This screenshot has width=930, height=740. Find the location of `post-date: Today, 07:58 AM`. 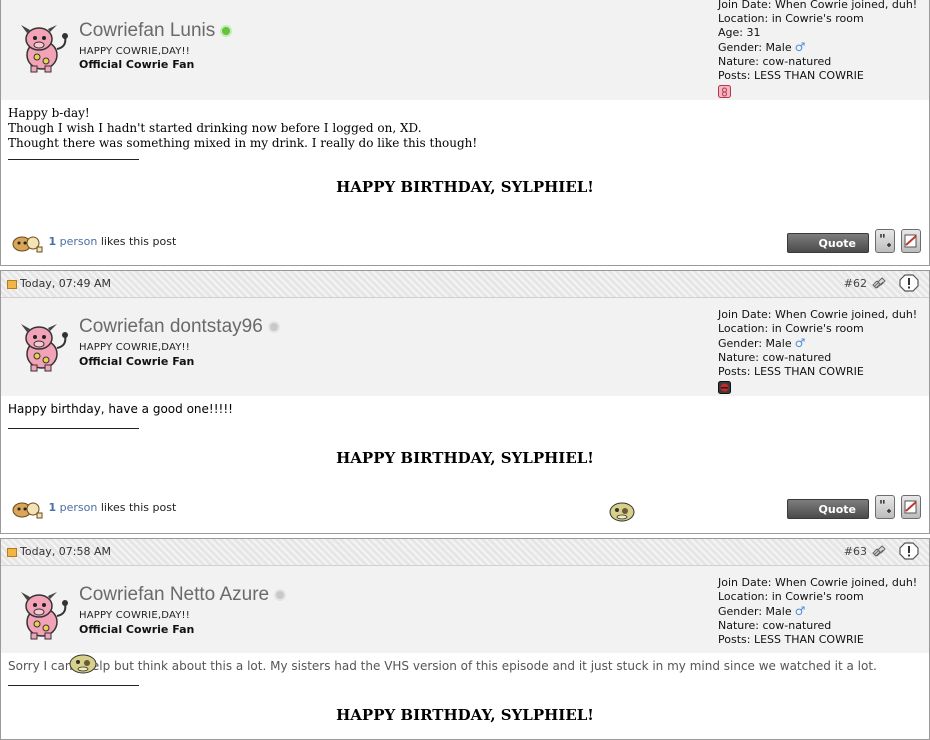

post-date: Today, 07:58 AM is located at coordinates (66, 551).